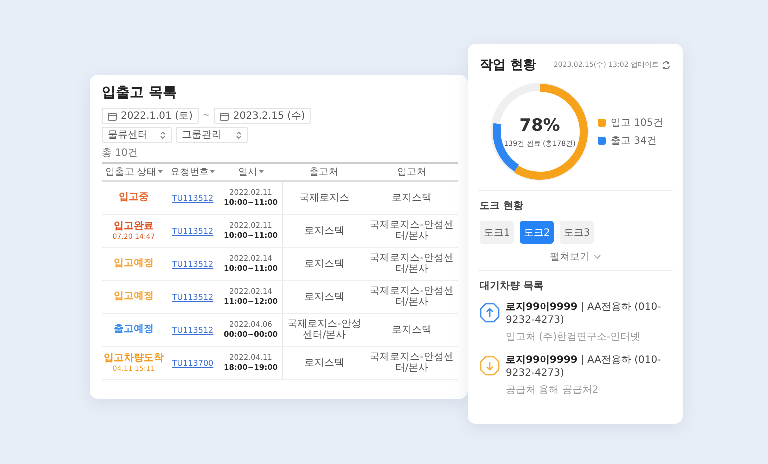 The height and width of the screenshot is (464, 768). I want to click on select-field: 물류센터, so click(137, 135).